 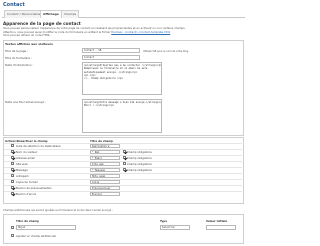 I want to click on website-field-input: Site web, so click(x=105, y=163).